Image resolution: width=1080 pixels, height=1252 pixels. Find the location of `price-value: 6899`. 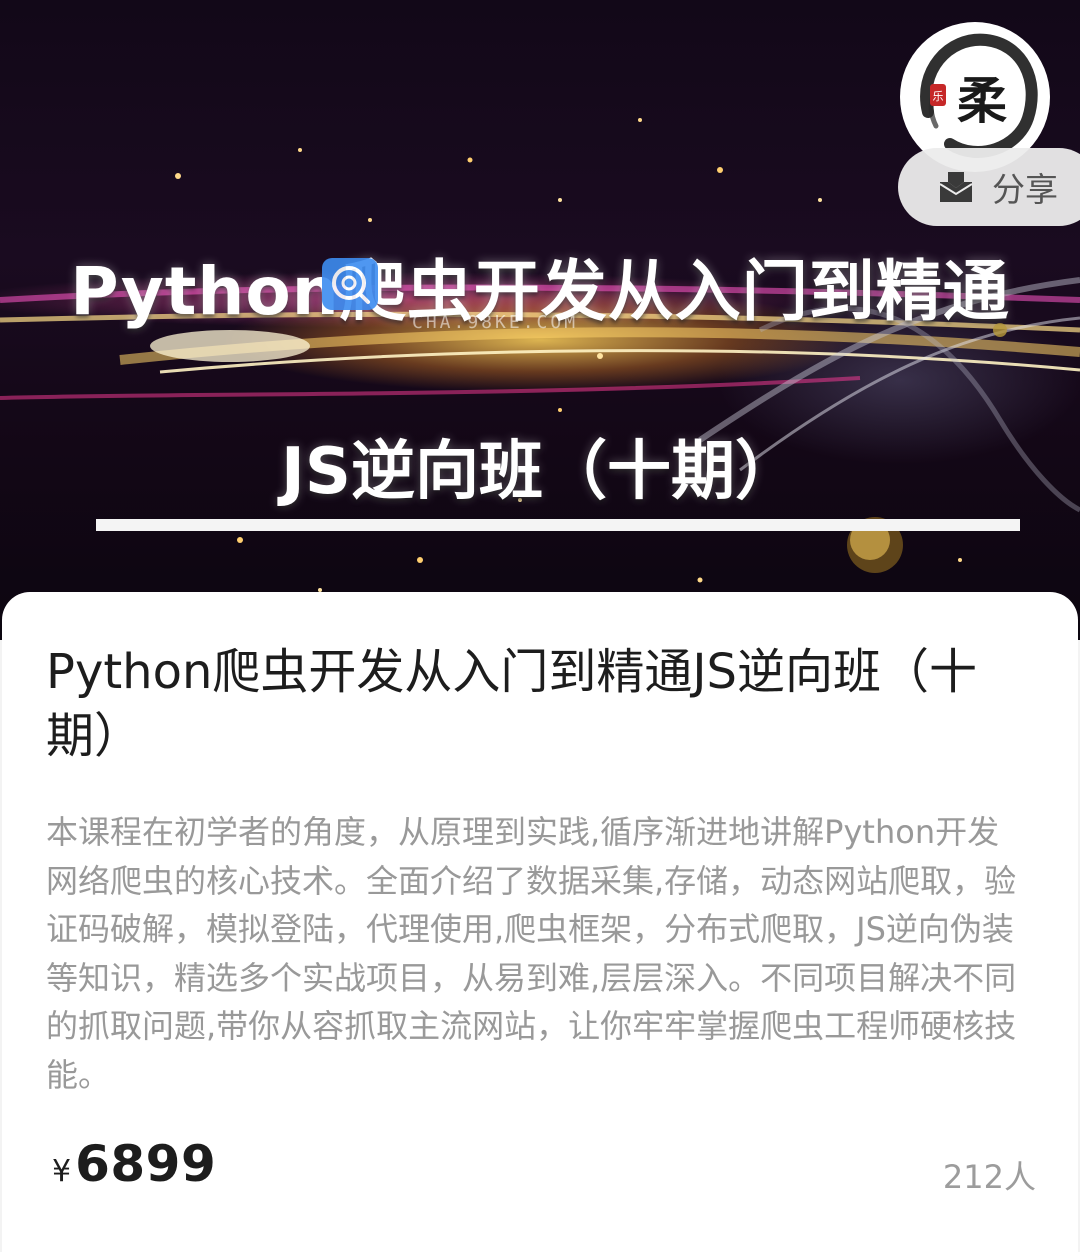

price-value: 6899 is located at coordinates (146, 1164).